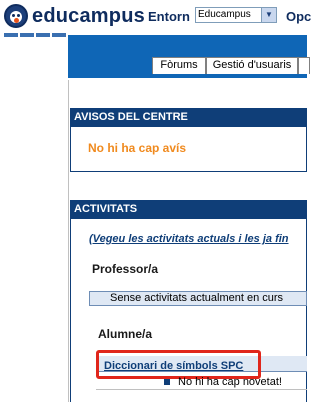 This screenshot has height=402, width=320. Describe the element at coordinates (125, 334) in the screenshot. I see `student-role-label: Alumne/a` at that location.